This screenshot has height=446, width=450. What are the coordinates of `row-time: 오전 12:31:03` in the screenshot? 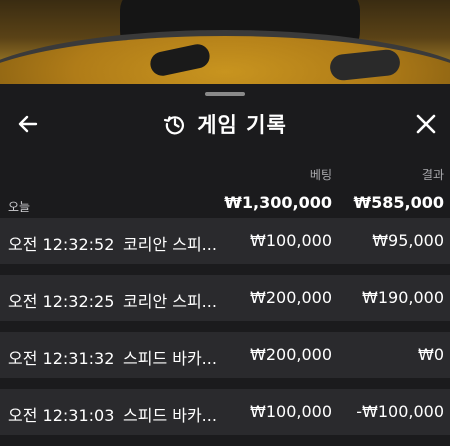 It's located at (61, 415).